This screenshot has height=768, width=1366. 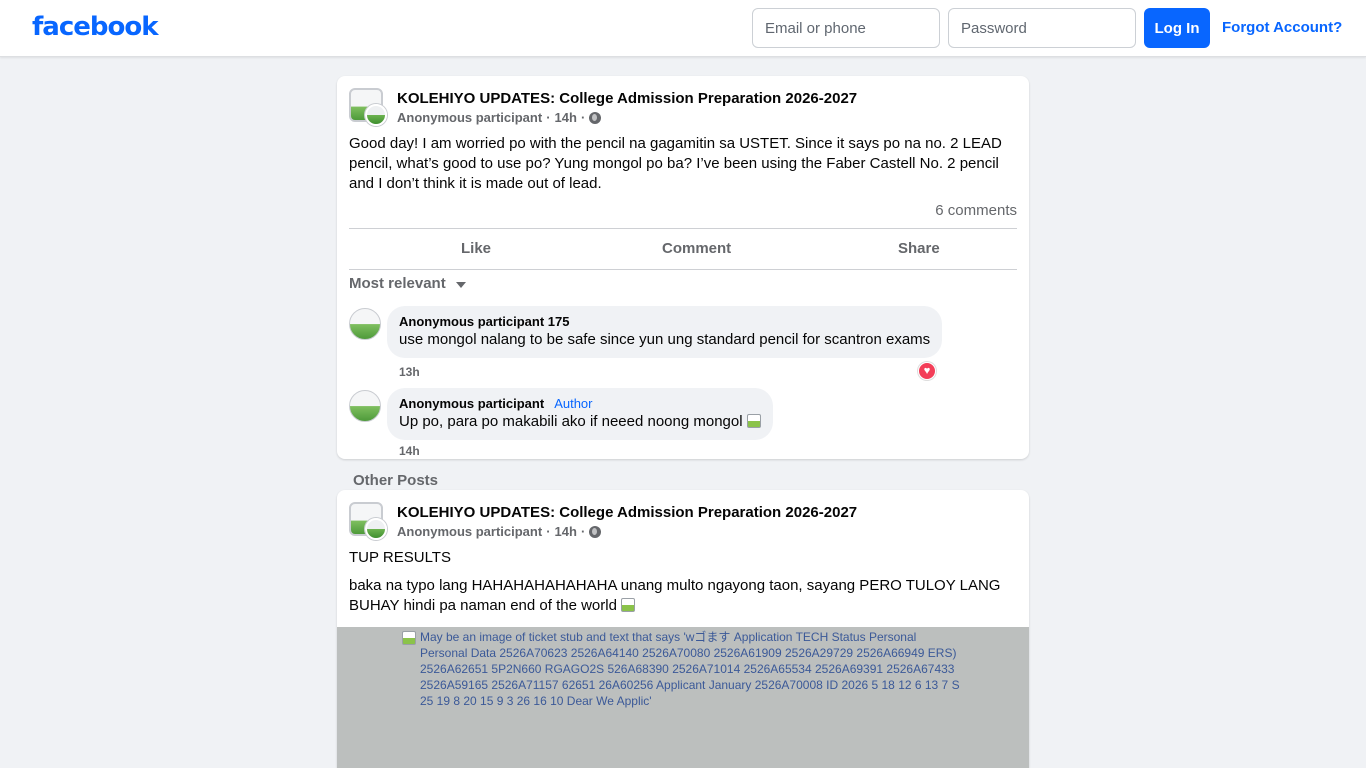 What do you see at coordinates (476, 248) in the screenshot?
I see `like-button: Like` at bounding box center [476, 248].